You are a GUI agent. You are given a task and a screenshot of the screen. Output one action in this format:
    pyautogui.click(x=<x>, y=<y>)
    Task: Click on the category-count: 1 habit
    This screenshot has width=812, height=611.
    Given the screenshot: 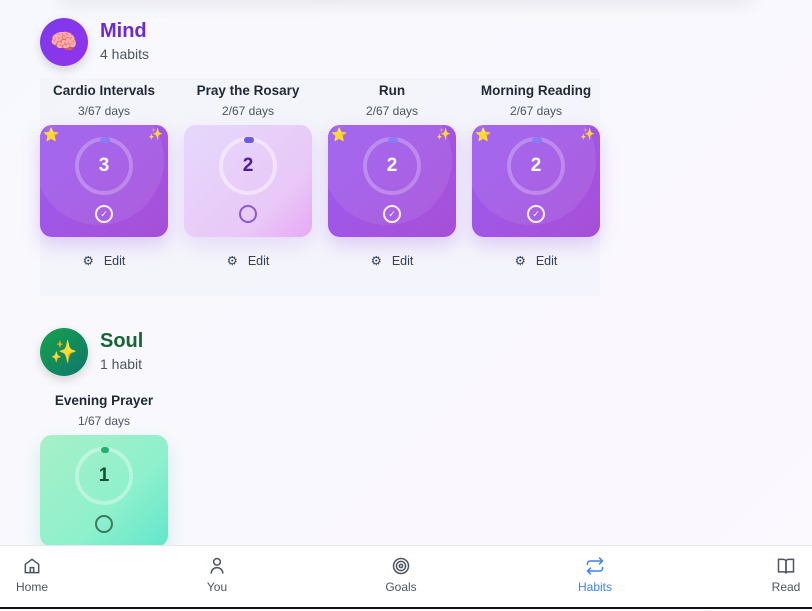 What is the action you would take?
    pyautogui.click(x=121, y=364)
    